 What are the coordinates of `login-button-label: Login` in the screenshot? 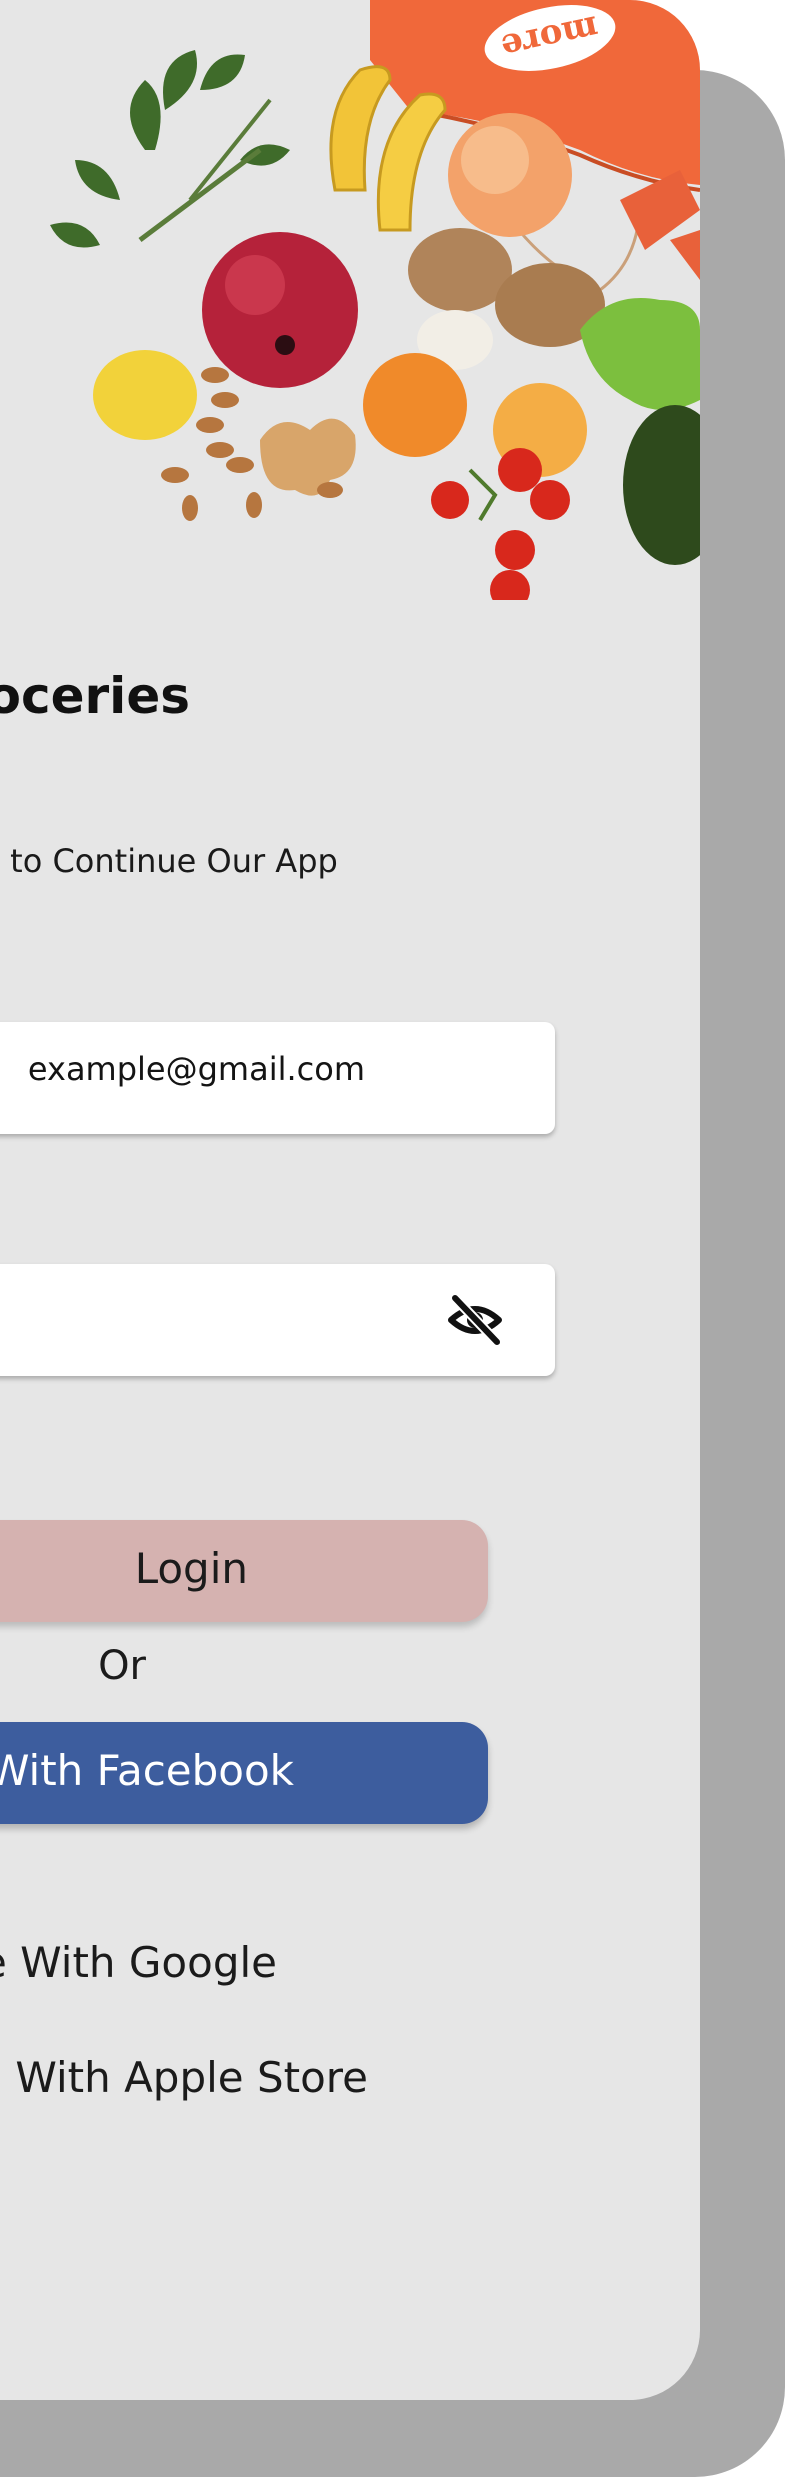 It's located at (191, 1568).